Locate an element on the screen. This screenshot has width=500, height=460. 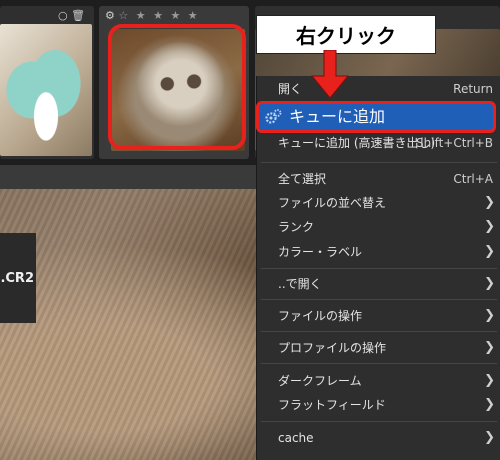
thumbnail-cell: ○ 🗑 is located at coordinates (47, 82).